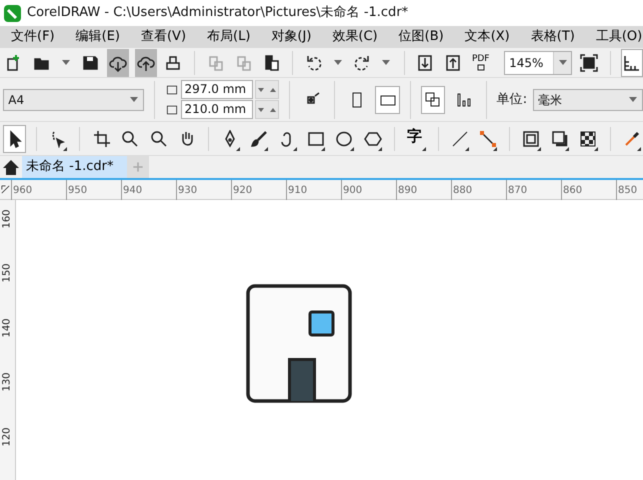  What do you see at coordinates (480, 67) in the screenshot?
I see `lock-icon` at bounding box center [480, 67].